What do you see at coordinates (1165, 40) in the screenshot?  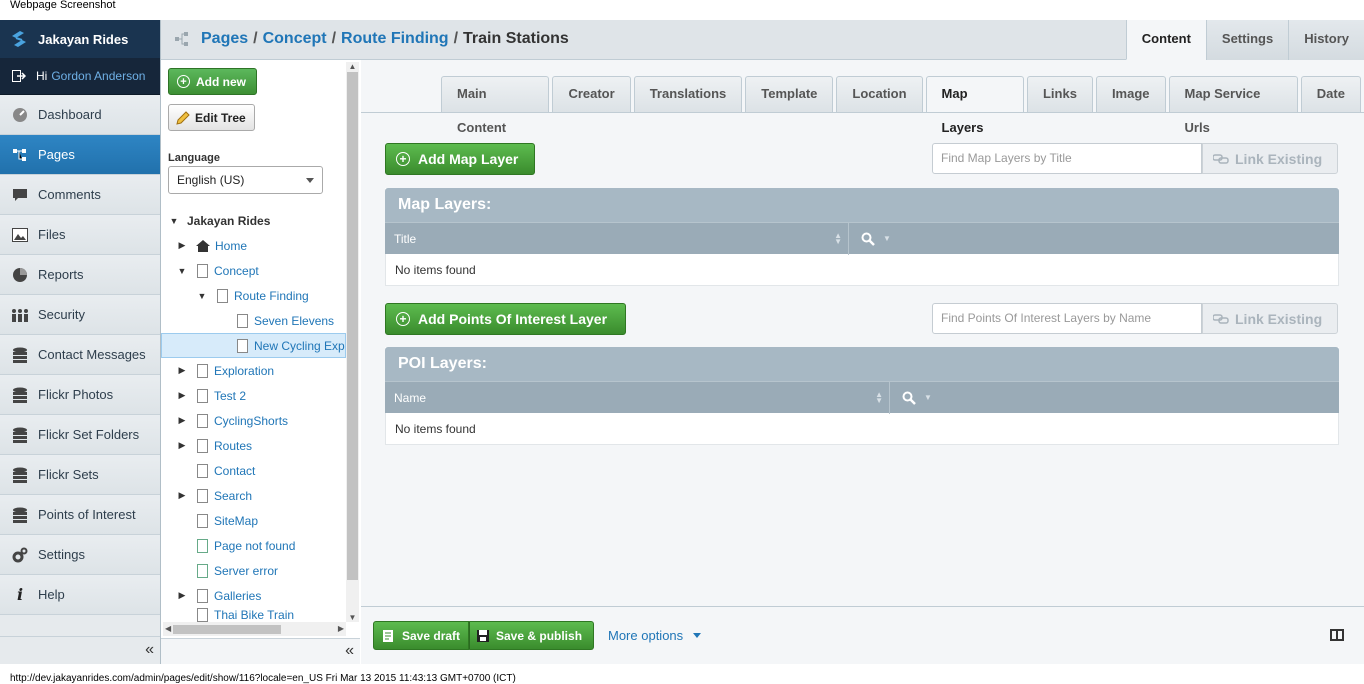 I see `tab-content: Content` at bounding box center [1165, 40].